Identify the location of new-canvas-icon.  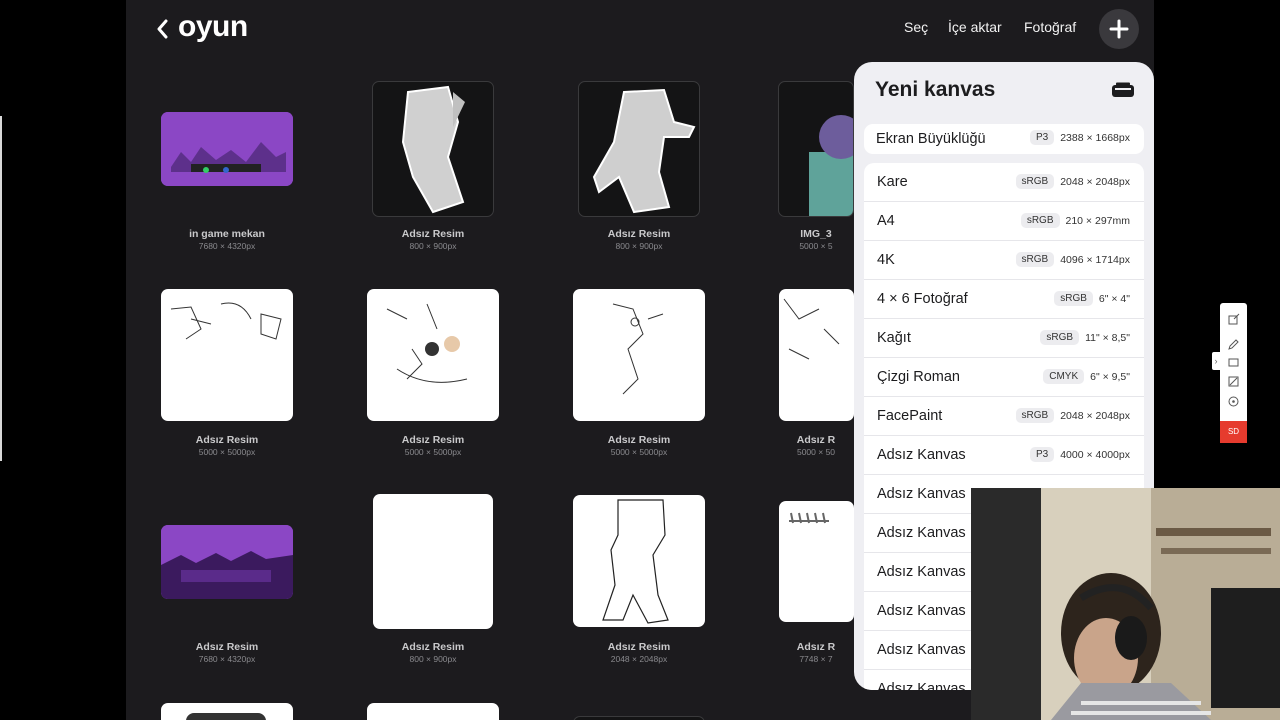
(1123, 90).